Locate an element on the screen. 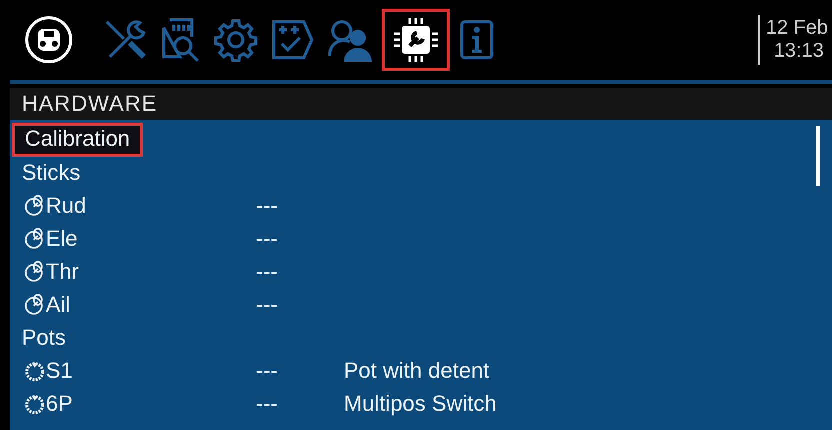 This screenshot has height=430, width=832. checklist-icon is located at coordinates (293, 40).